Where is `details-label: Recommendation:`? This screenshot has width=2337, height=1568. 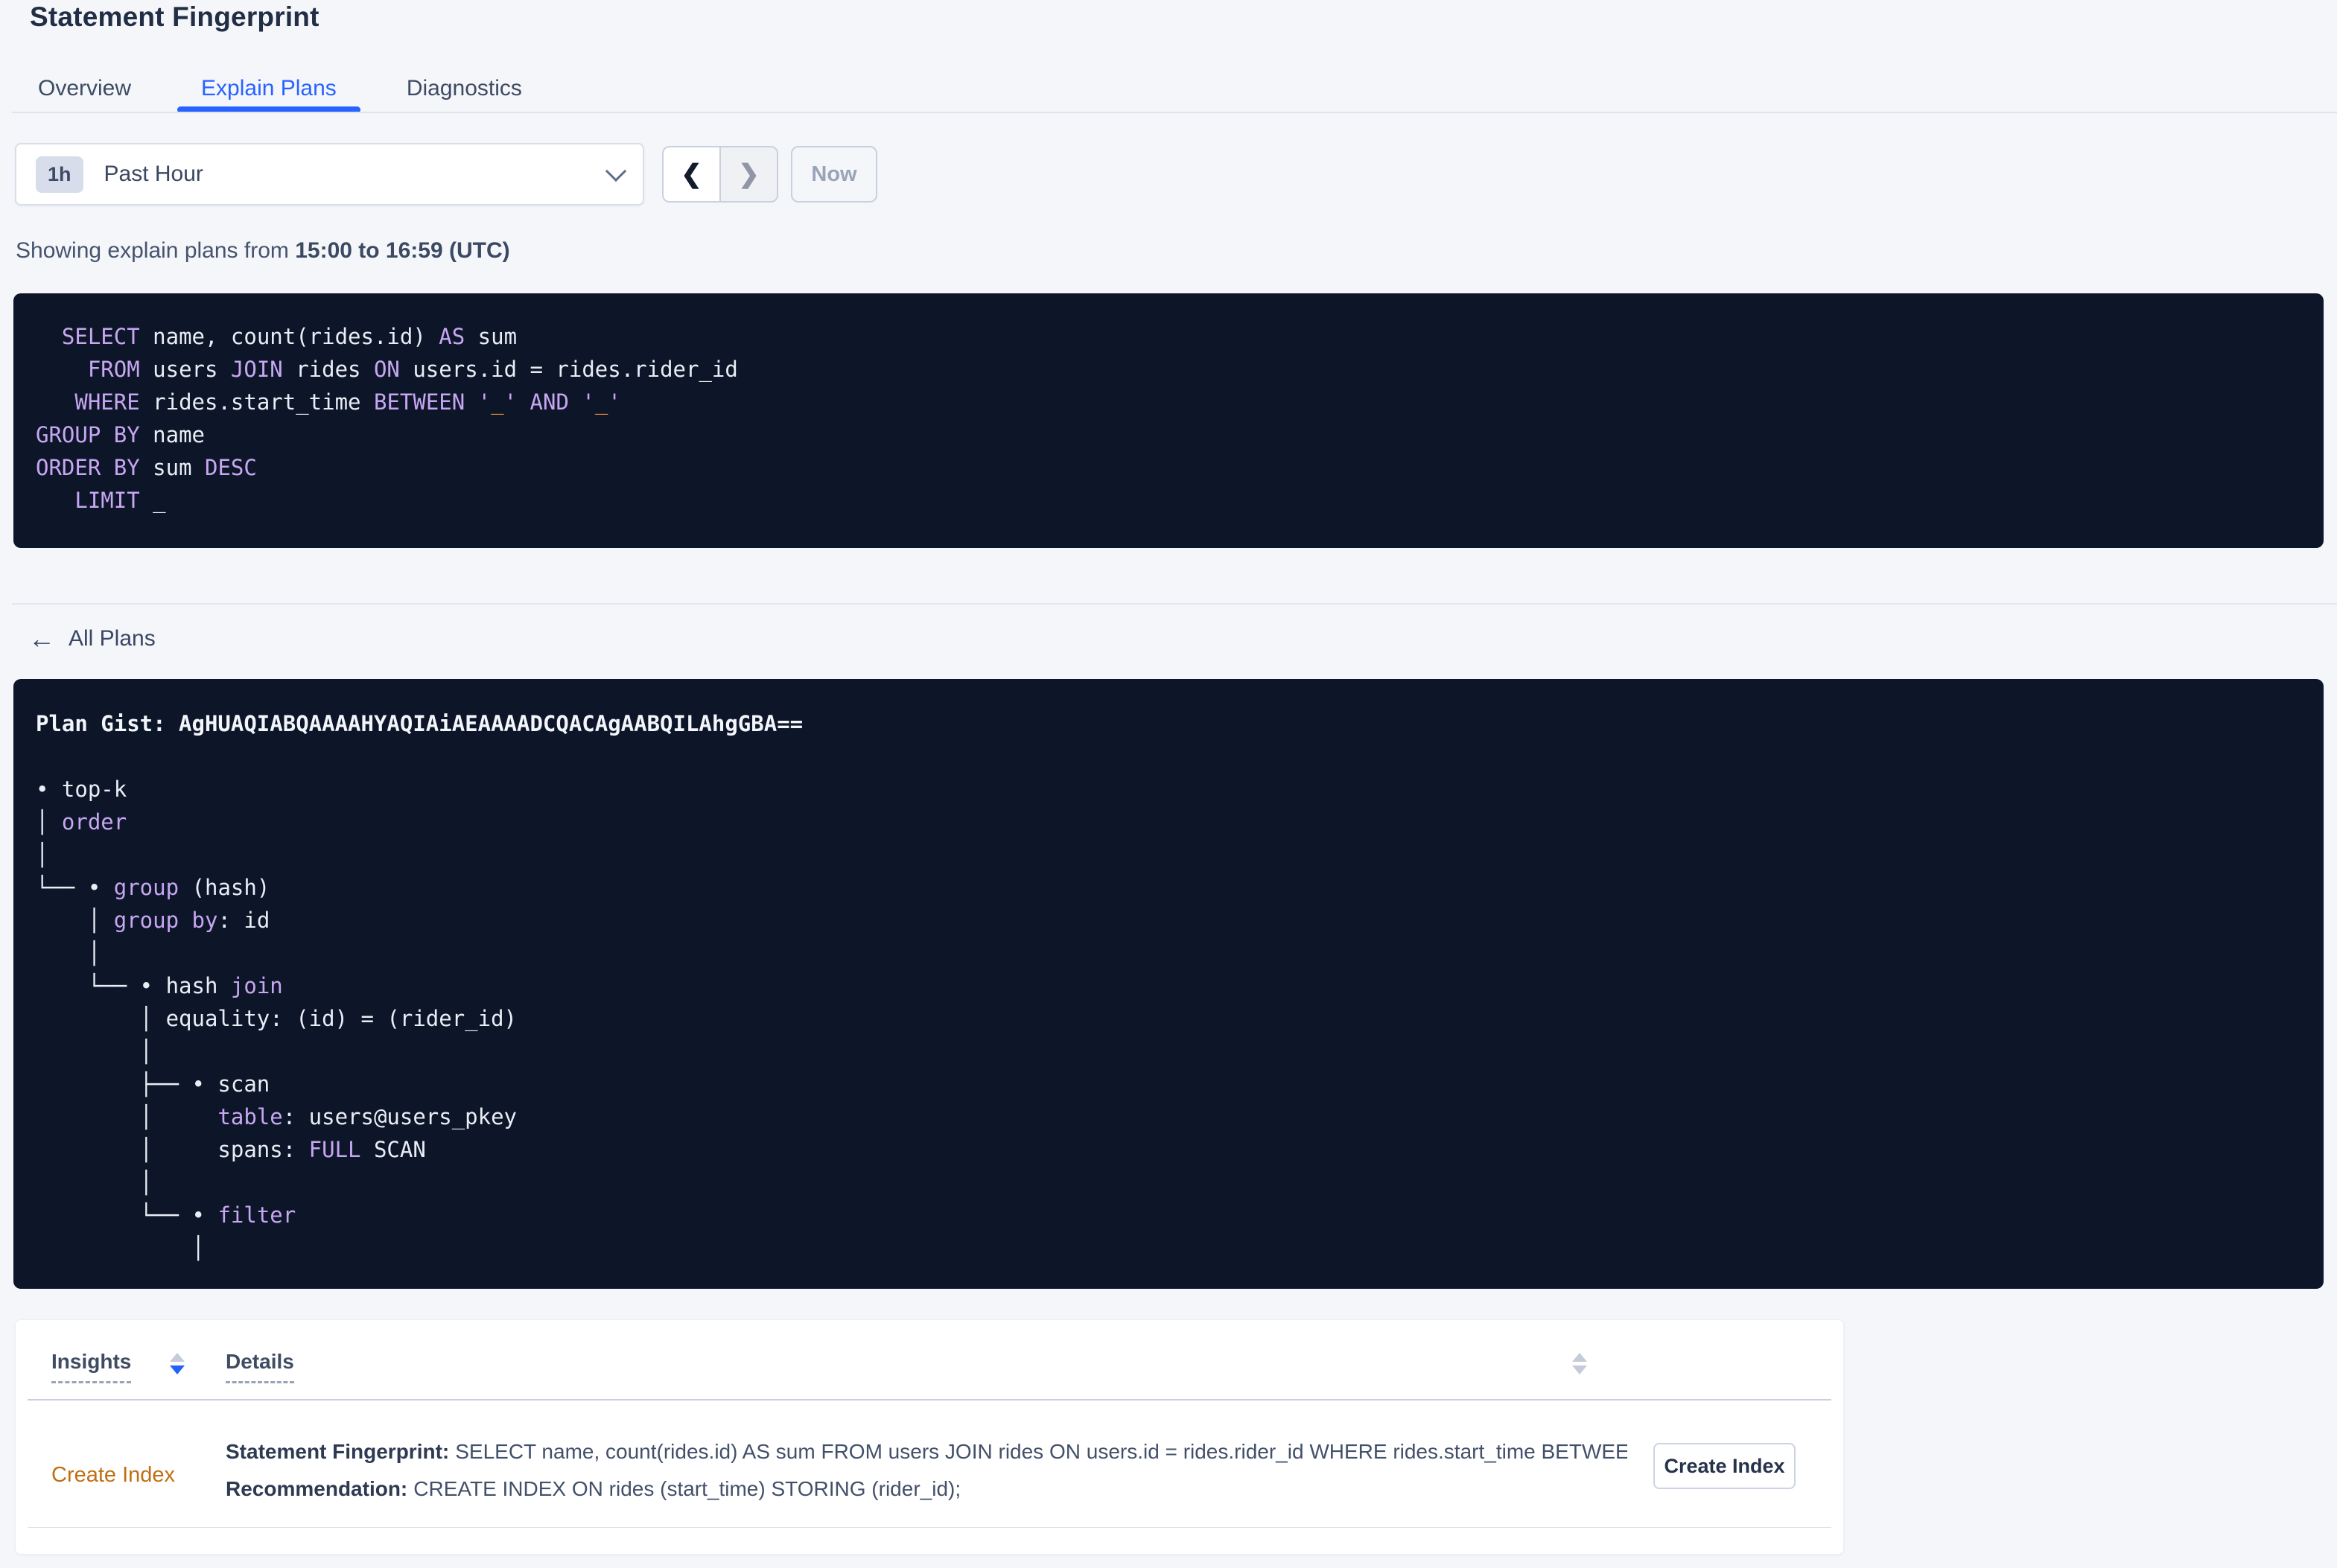 details-label: Recommendation: is located at coordinates (317, 1488).